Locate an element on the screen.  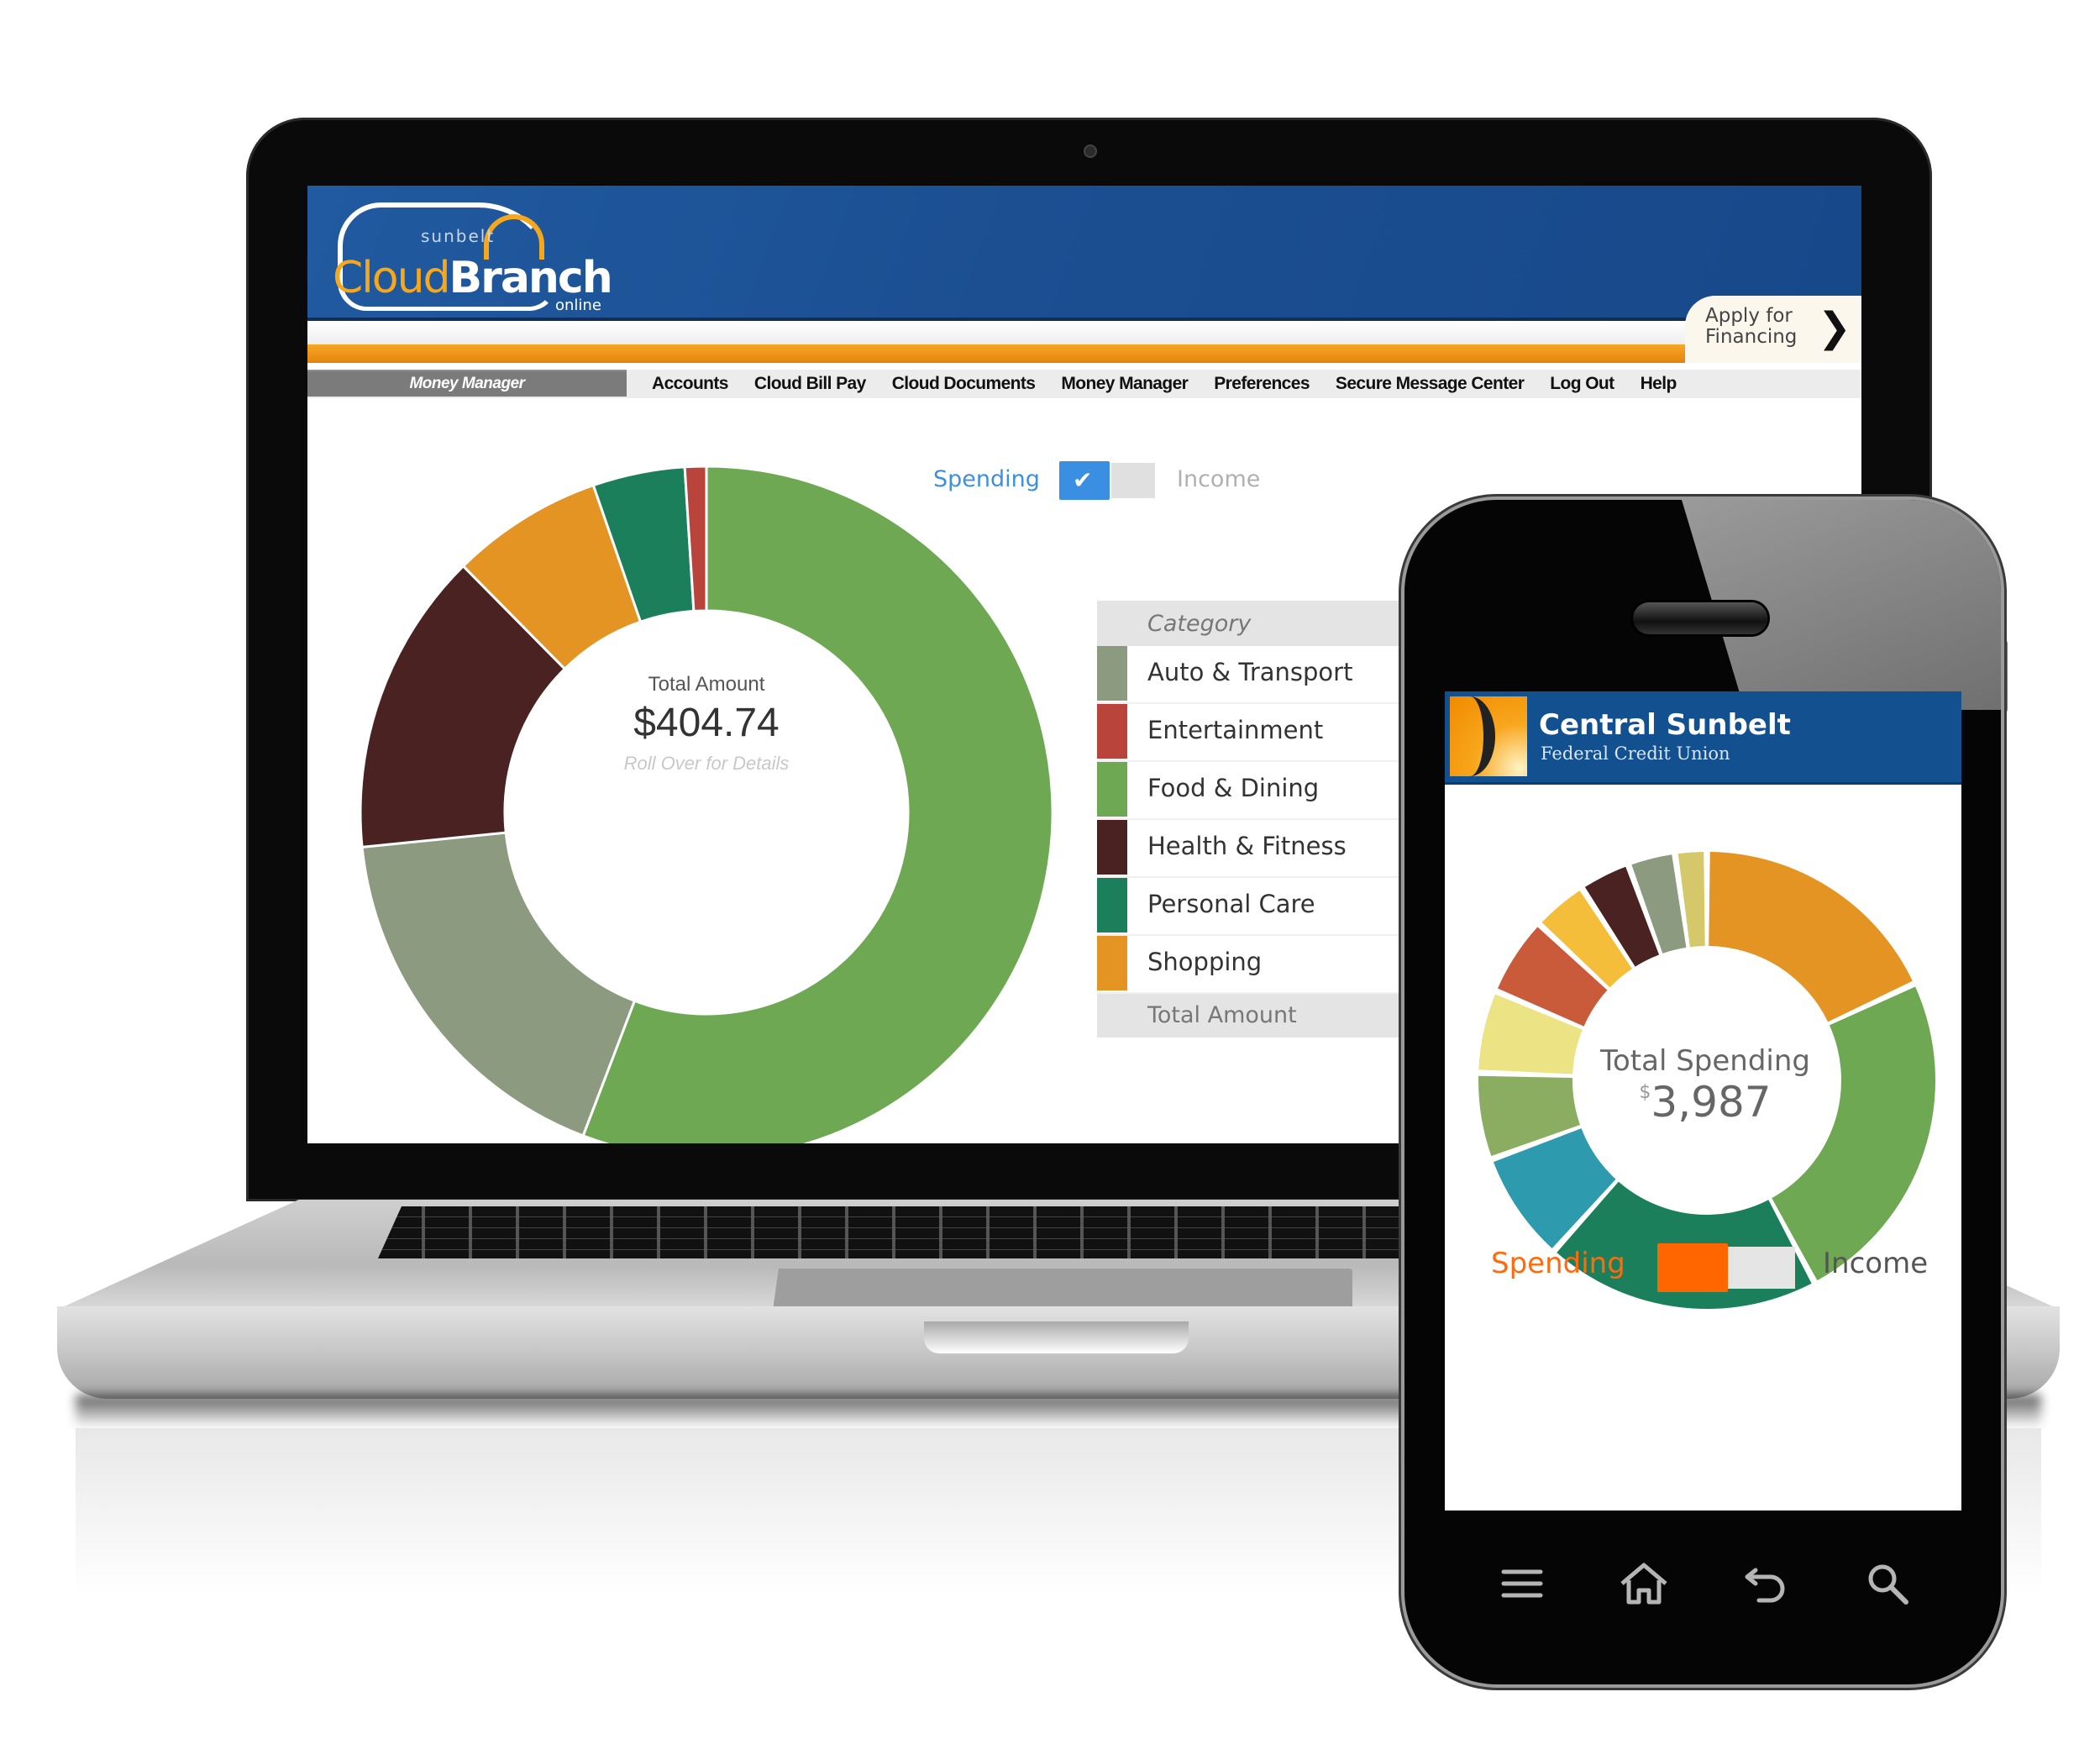
legend-row: Health & Fitness is located at coordinates (1265, 849).